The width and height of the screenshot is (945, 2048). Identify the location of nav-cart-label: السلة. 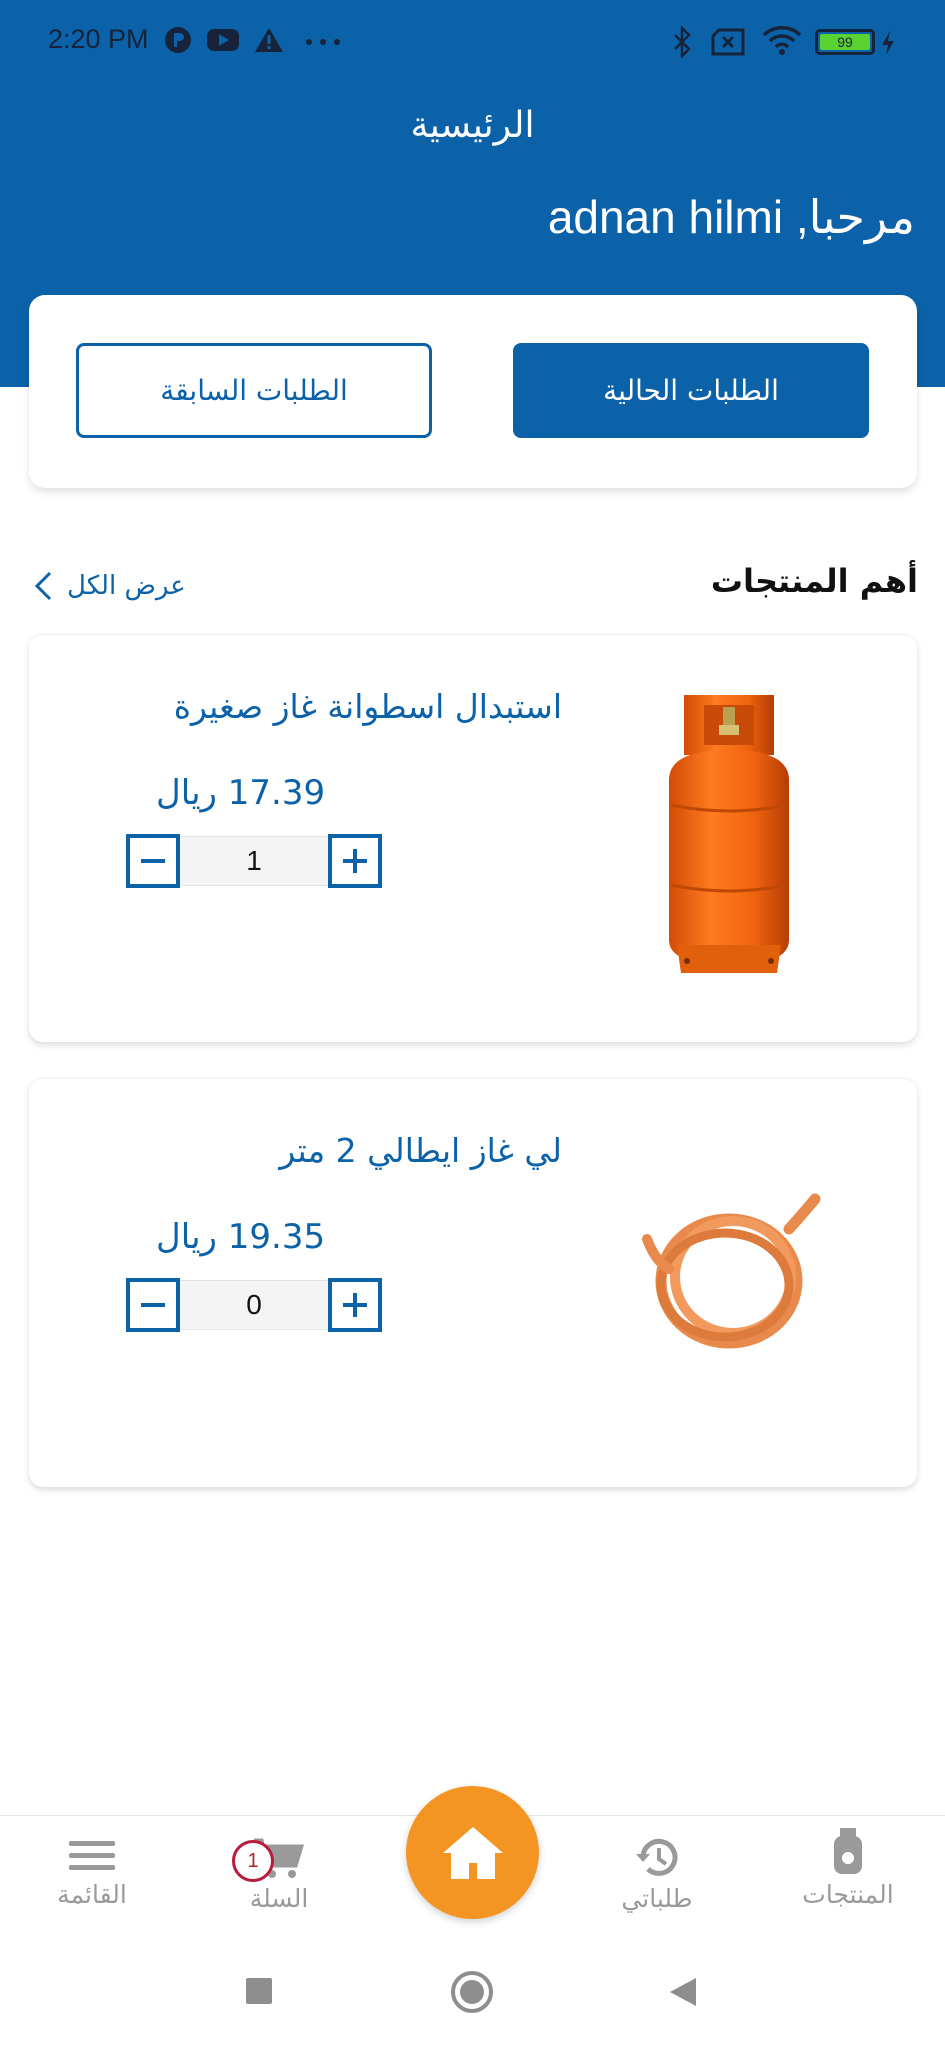
(279, 1898).